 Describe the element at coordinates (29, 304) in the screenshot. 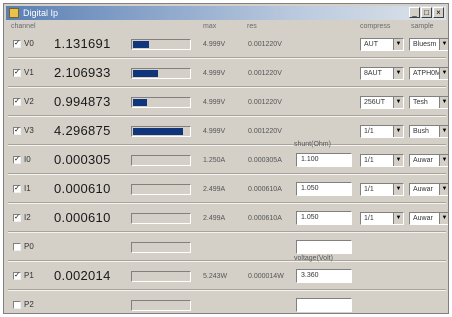

I see `channel-name: P2` at that location.